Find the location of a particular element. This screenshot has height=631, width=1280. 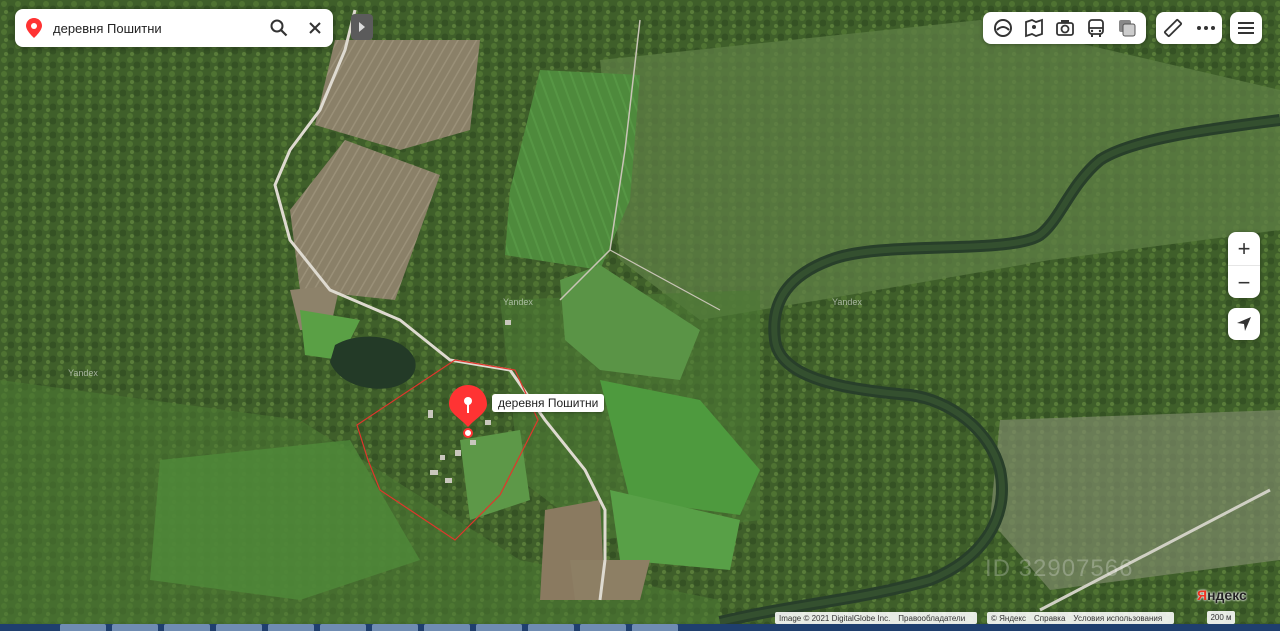

zoom-out-button: − is located at coordinates (1244, 282).